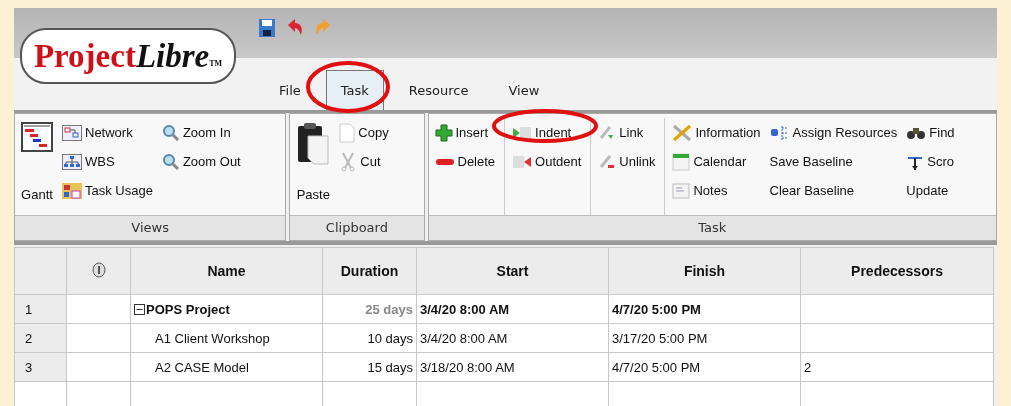  What do you see at coordinates (465, 132) in the screenshot?
I see `ribbon-button: Insert` at bounding box center [465, 132].